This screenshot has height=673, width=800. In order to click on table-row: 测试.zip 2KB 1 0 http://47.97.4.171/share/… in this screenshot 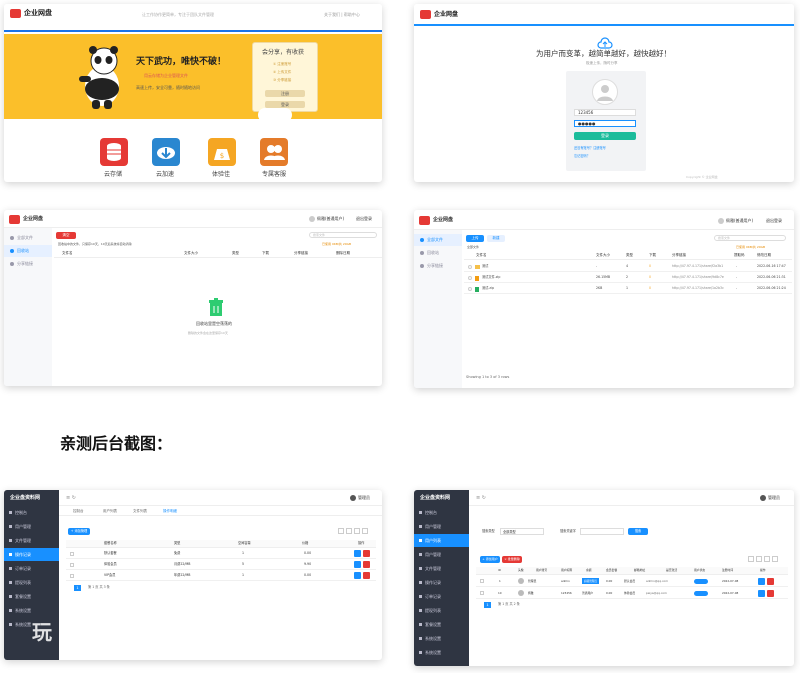, I will do `click(628, 289)`.